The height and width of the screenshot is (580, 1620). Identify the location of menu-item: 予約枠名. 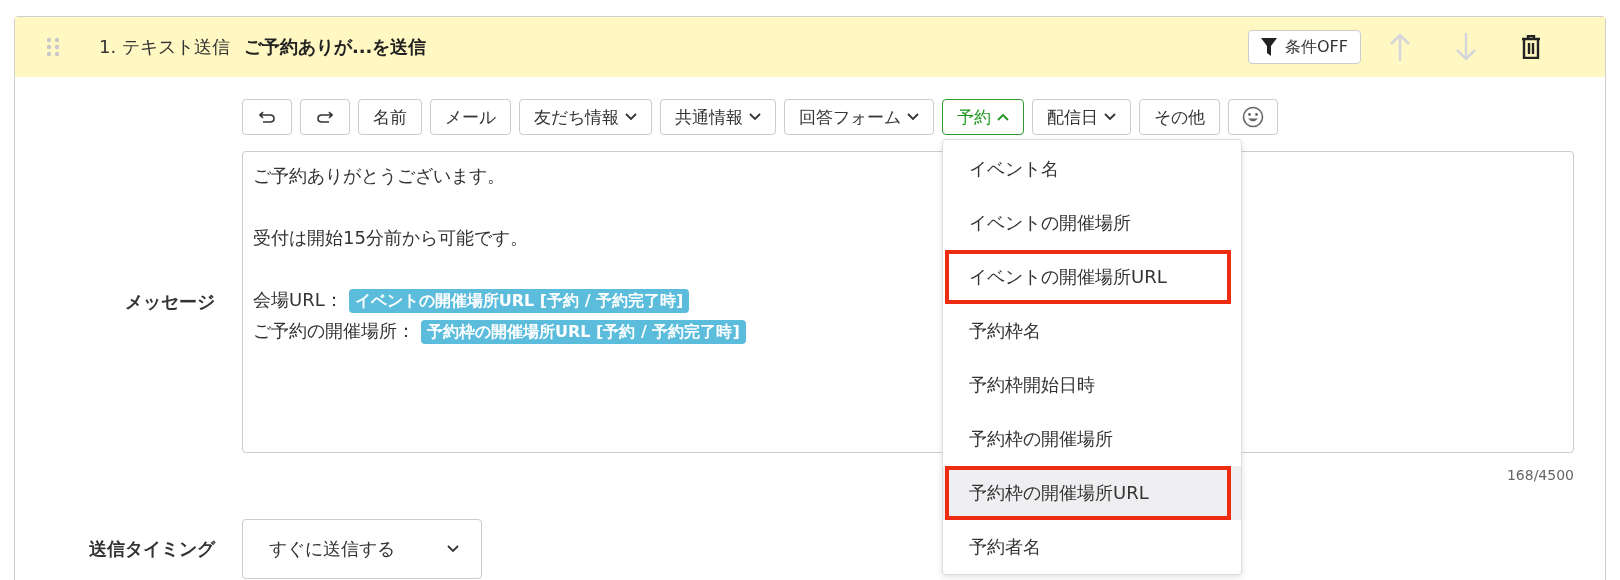
(1092, 331).